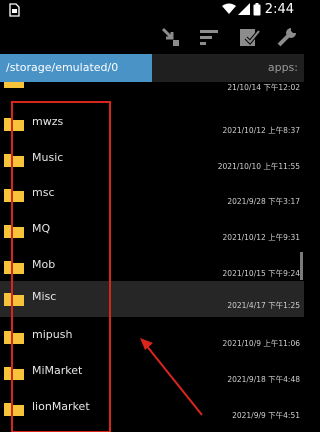 Image resolution: width=320 pixels, height=432 pixels. What do you see at coordinates (152, 90) in the screenshot?
I see `list-item: 21/10/14 下午12:02` at bounding box center [152, 90].